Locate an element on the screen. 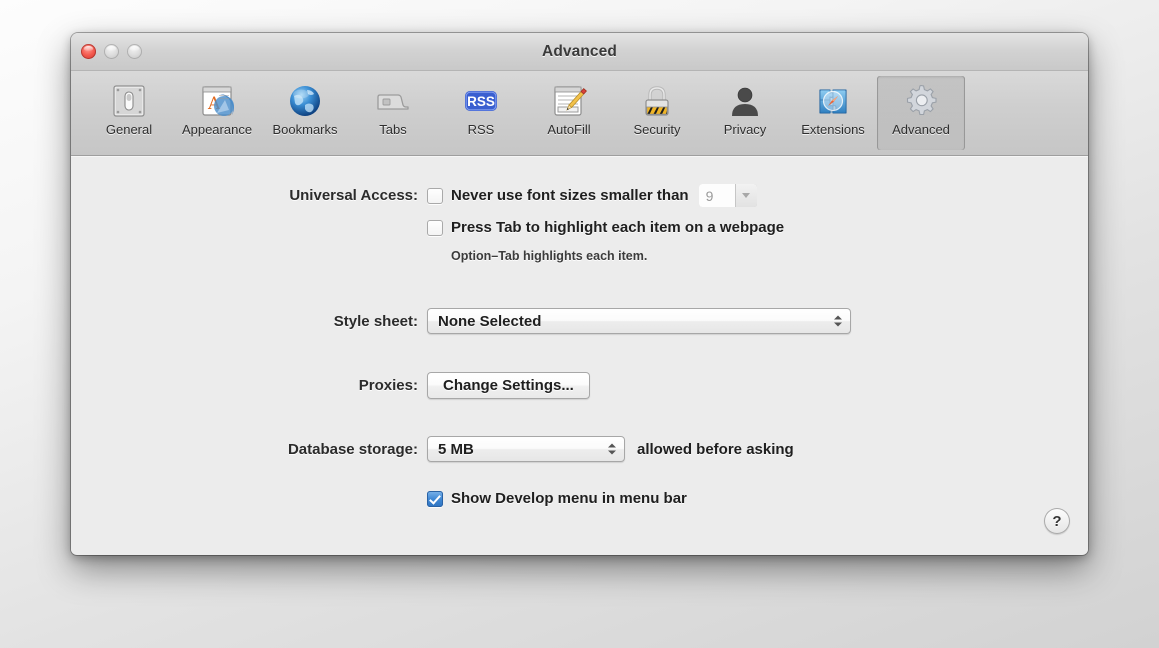  toolbar-label-extensions: Extensions is located at coordinates (833, 129).